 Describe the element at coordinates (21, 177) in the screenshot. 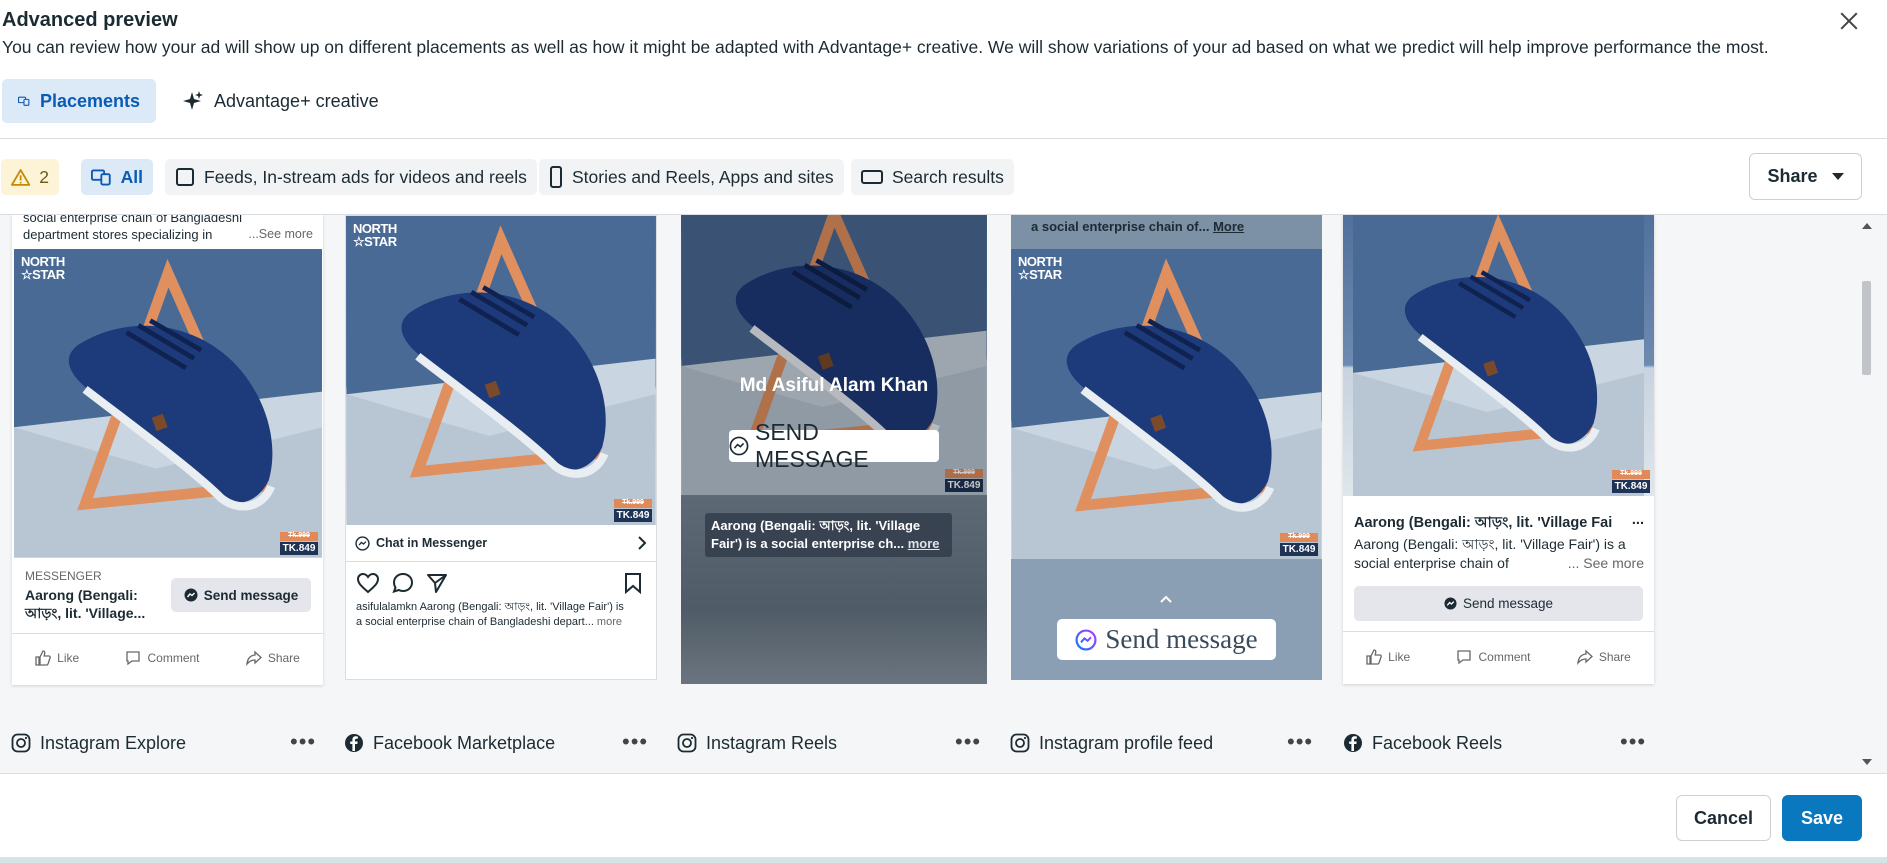

I see `warning-icon` at that location.